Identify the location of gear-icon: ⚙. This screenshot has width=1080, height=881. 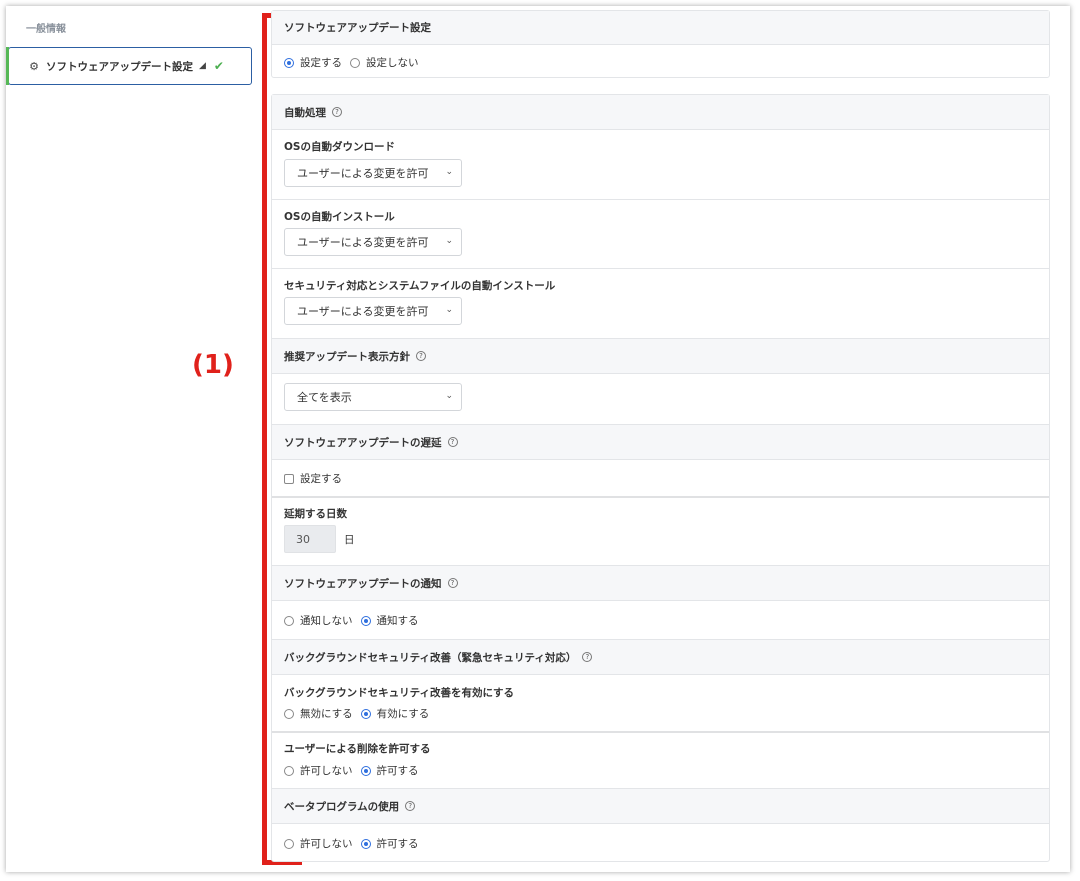
(34, 66).